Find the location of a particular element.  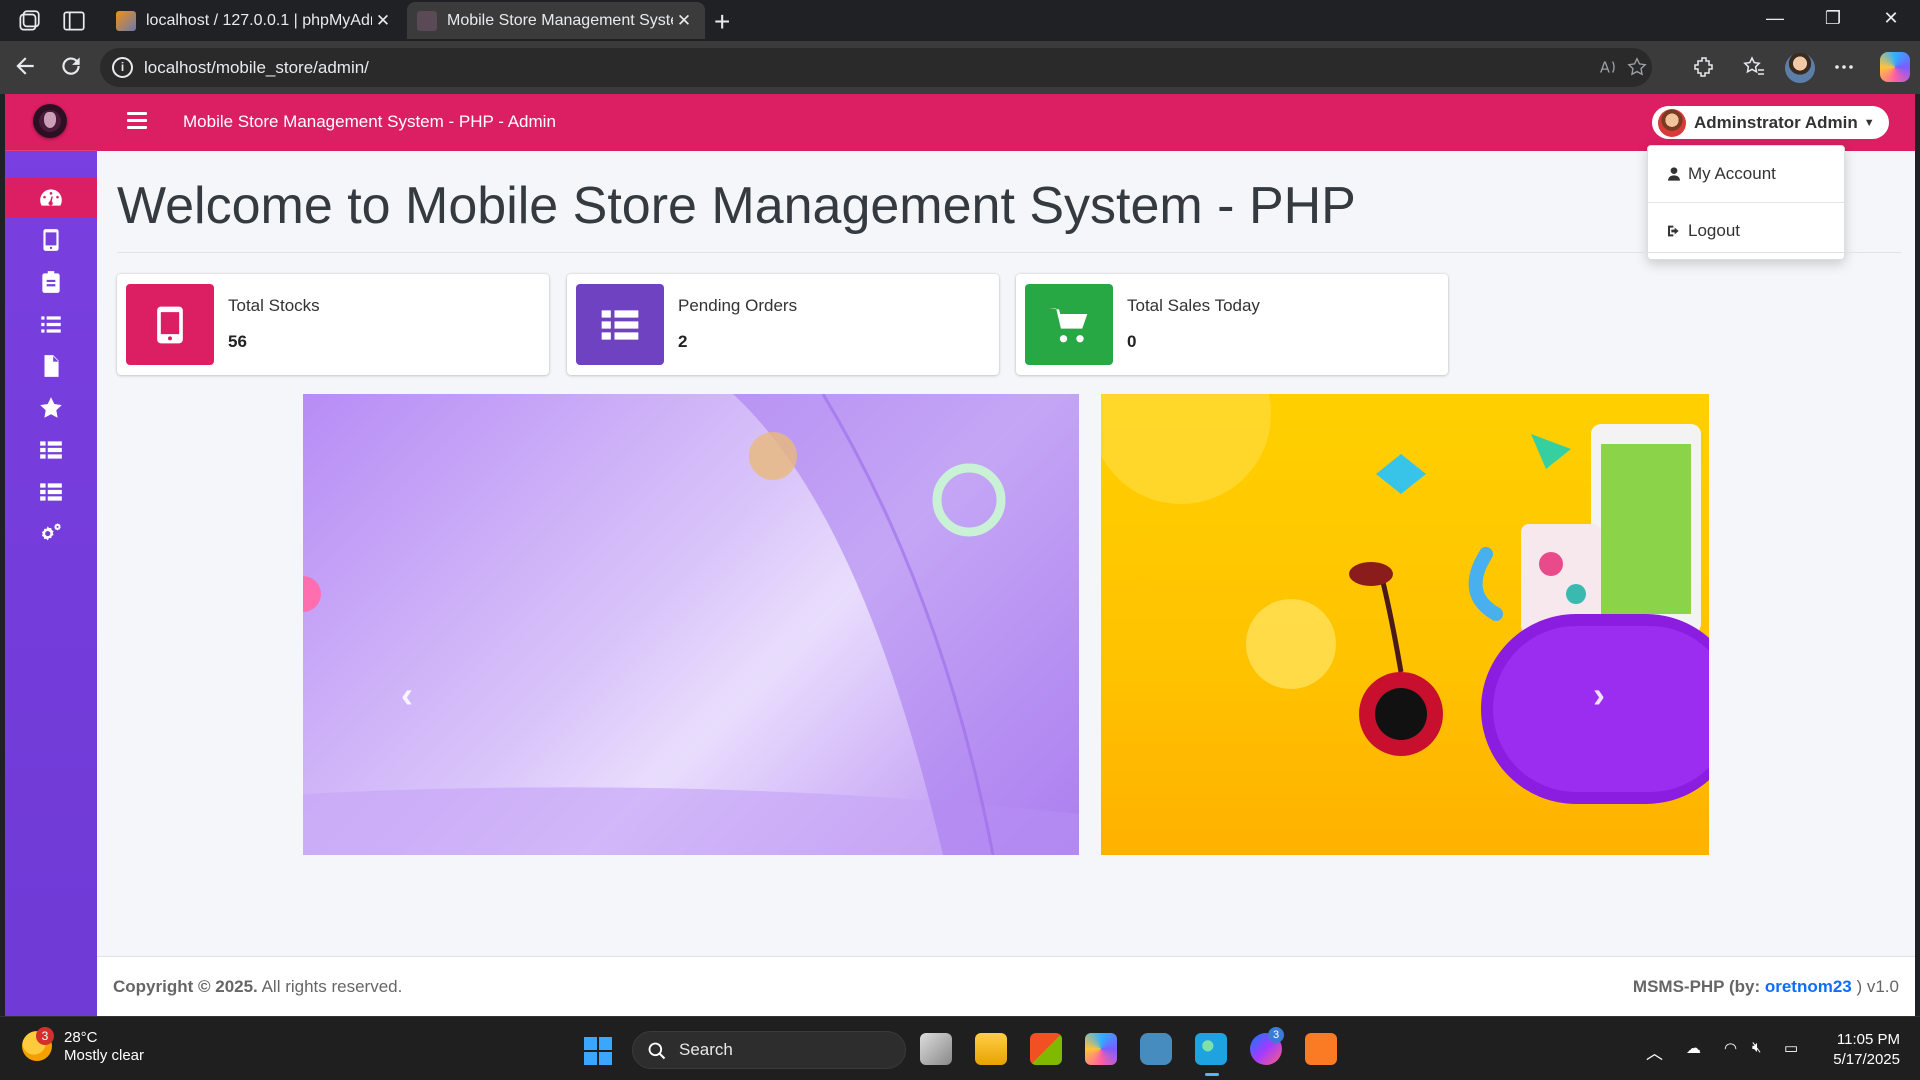

more-options-icon is located at coordinates (1844, 67).